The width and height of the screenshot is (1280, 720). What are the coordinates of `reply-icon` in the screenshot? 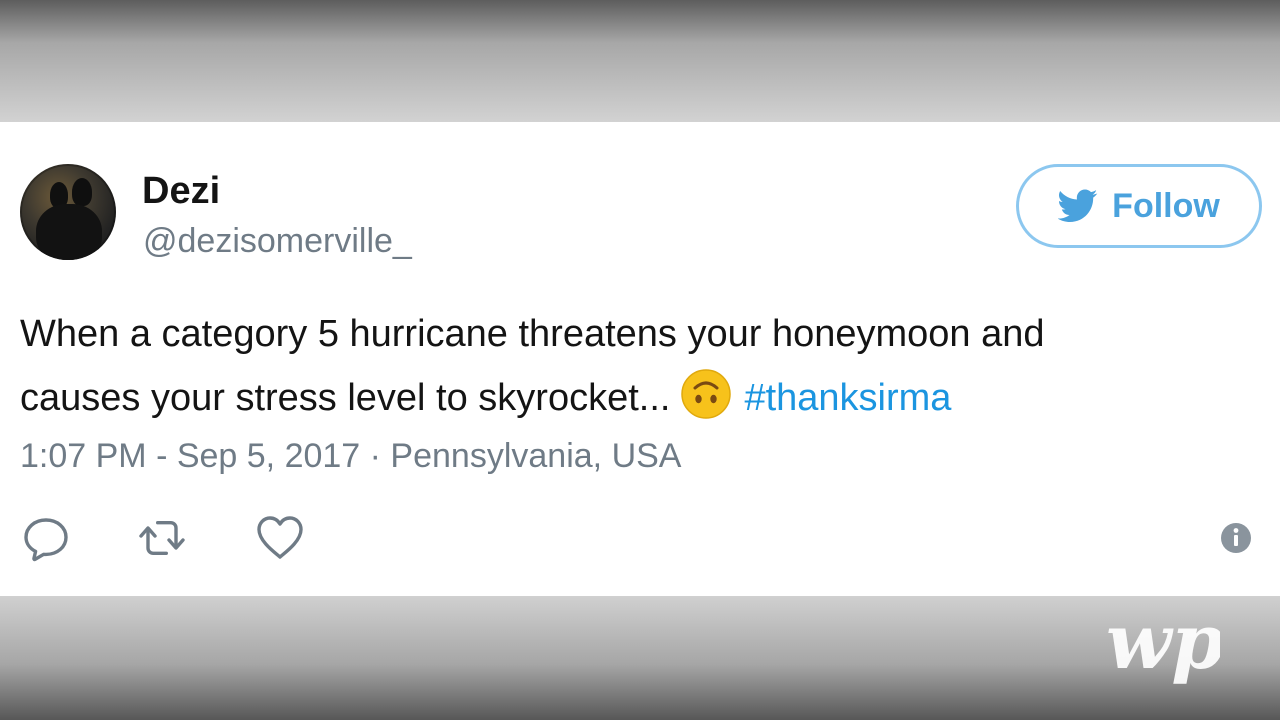 It's located at (46, 538).